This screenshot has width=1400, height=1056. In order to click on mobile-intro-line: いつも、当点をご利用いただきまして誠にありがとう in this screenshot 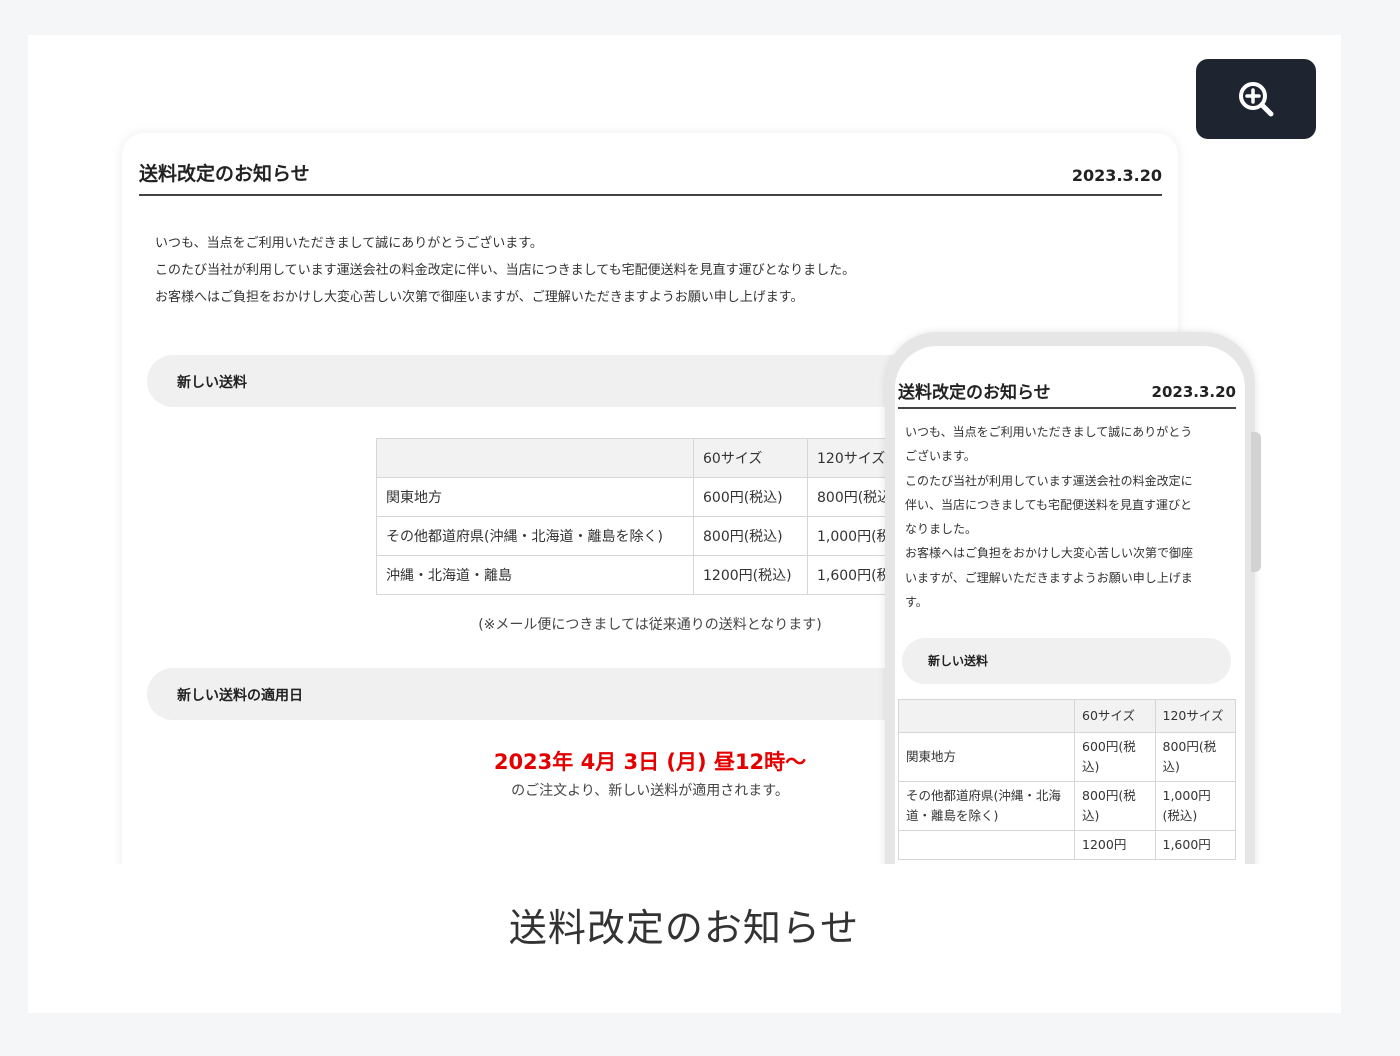, I will do `click(1049, 432)`.